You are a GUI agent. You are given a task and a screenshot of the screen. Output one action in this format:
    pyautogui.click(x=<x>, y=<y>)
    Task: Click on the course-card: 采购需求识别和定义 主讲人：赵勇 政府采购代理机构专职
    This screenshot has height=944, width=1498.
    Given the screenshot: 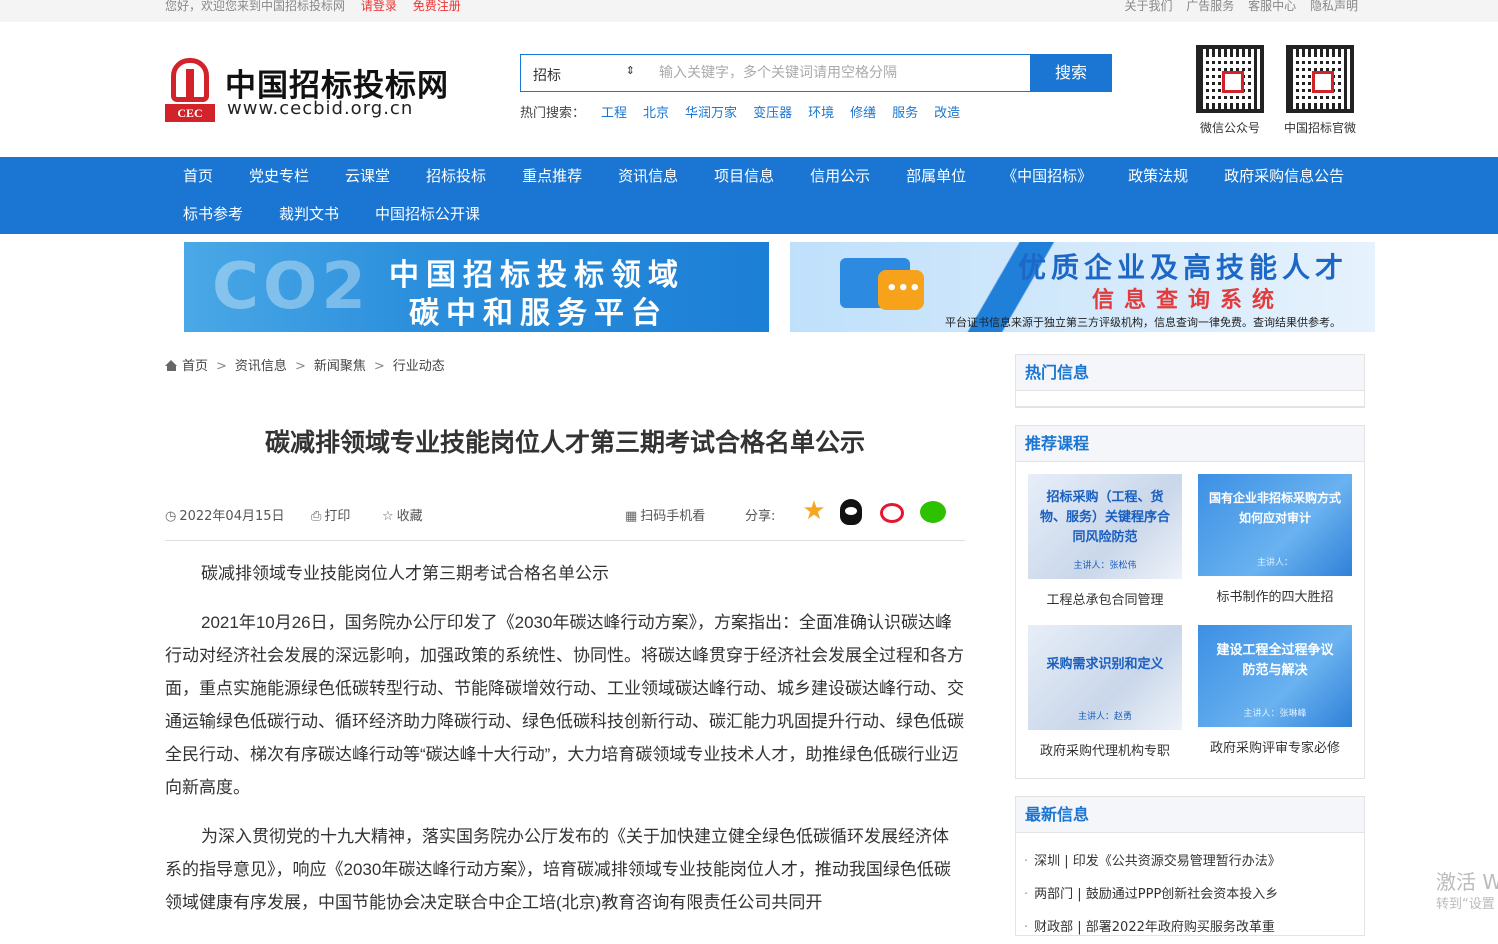 What is the action you would take?
    pyautogui.click(x=1105, y=692)
    